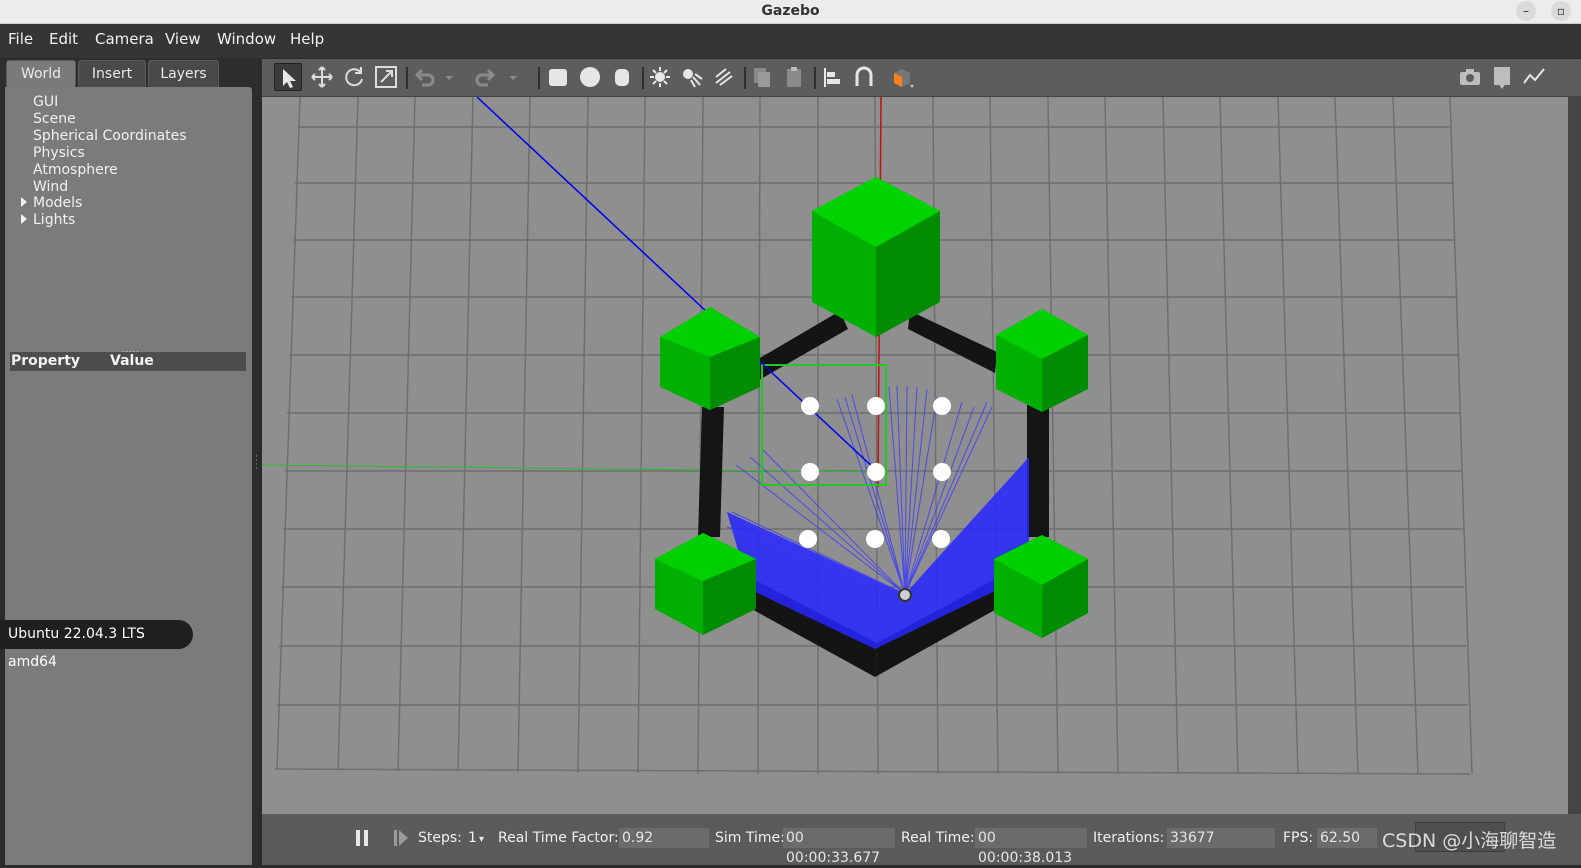 This screenshot has width=1581, height=868. What do you see at coordinates (921, 78) in the screenshot?
I see `toolbar` at bounding box center [921, 78].